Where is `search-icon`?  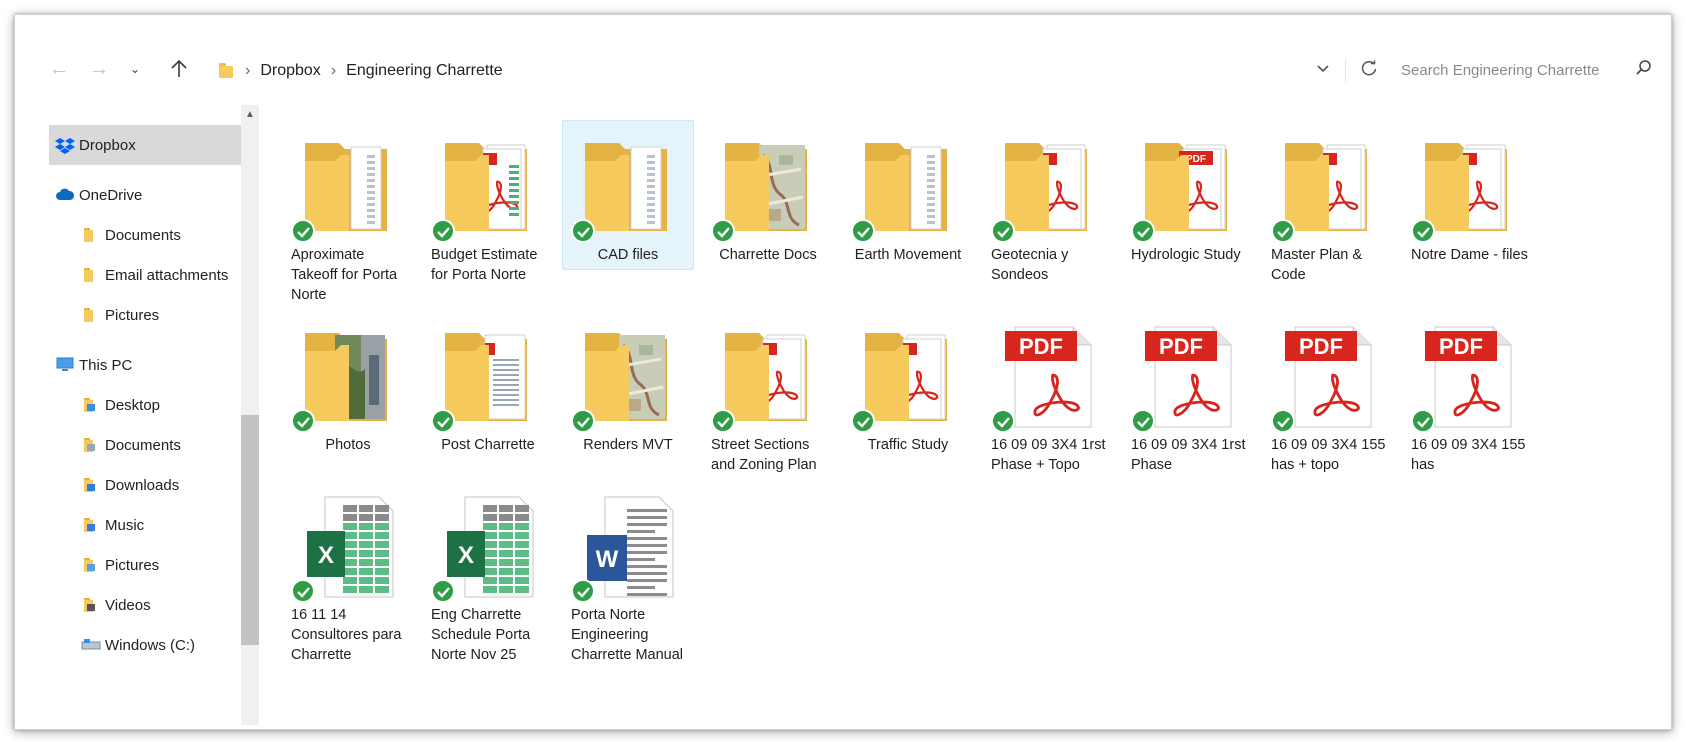 search-icon is located at coordinates (1645, 69).